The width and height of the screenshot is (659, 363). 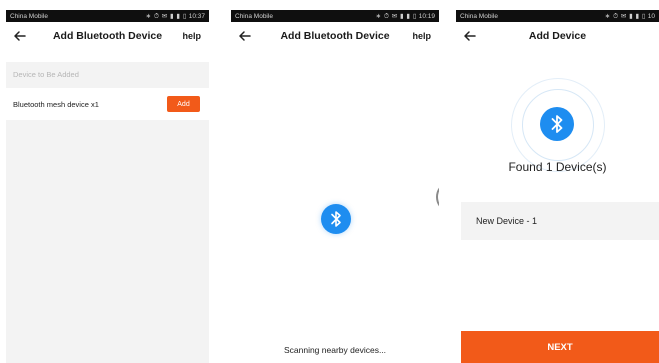 What do you see at coordinates (107, 104) in the screenshot?
I see `device-row: Bluetooth mesh device x1 Add` at bounding box center [107, 104].